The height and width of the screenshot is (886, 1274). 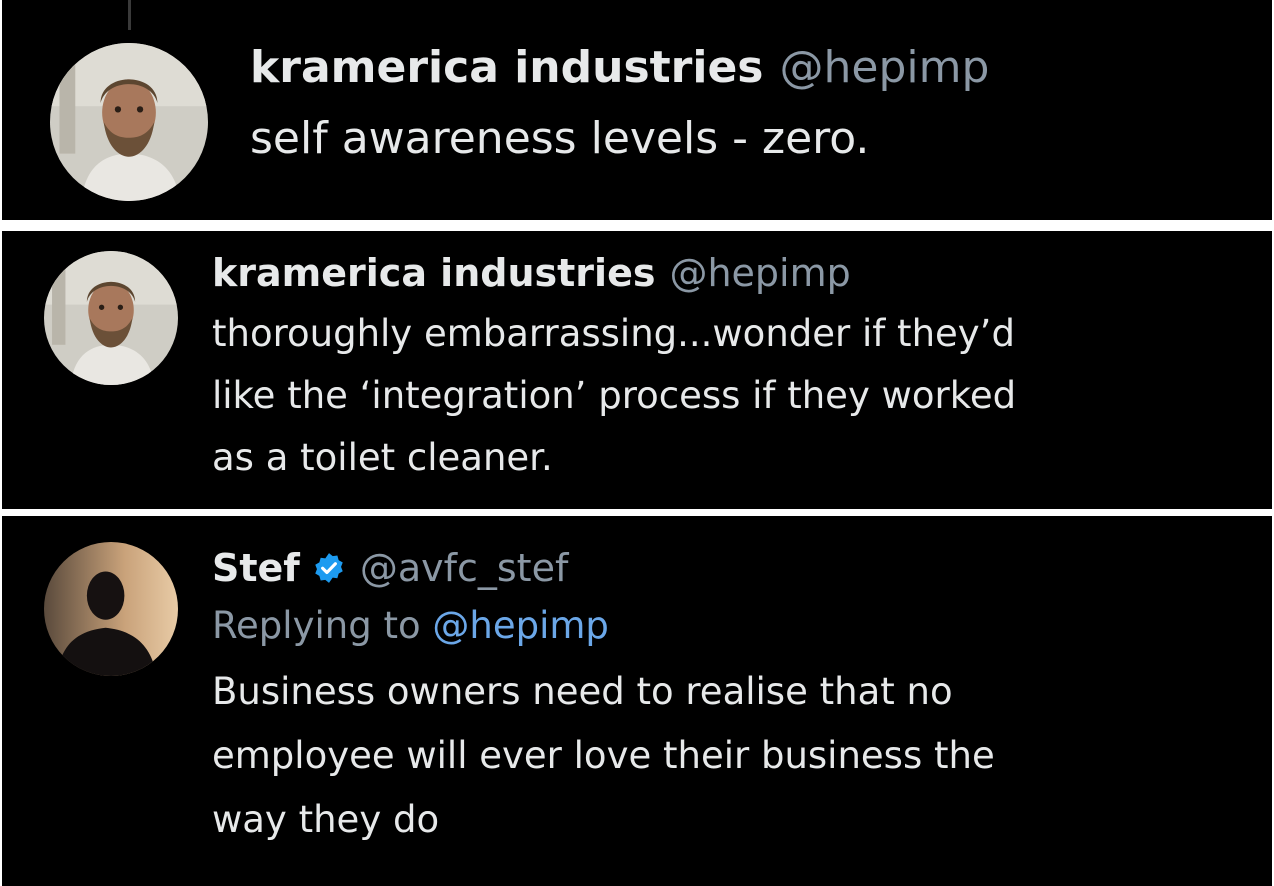 What do you see at coordinates (326, 819) in the screenshot?
I see `tweet-text-line: way they do` at bounding box center [326, 819].